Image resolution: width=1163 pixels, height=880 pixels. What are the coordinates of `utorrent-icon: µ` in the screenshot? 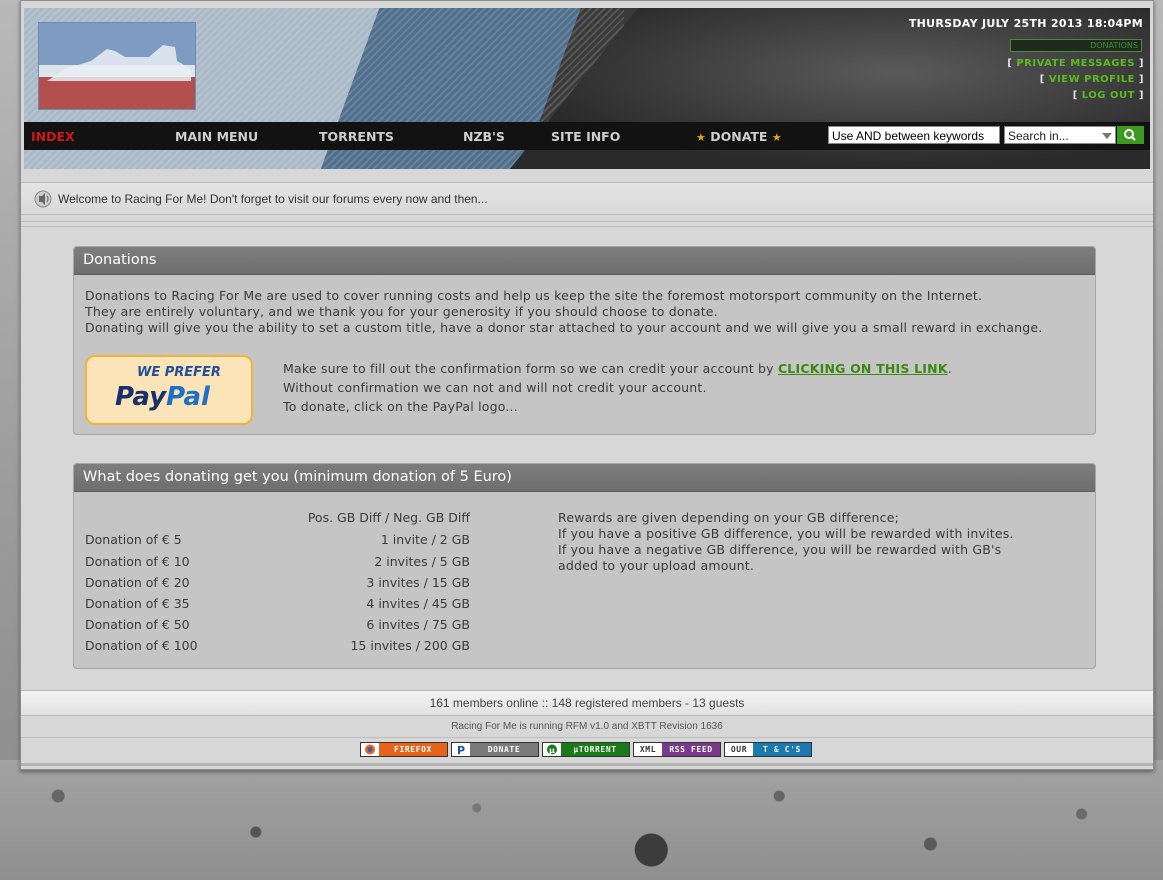 It's located at (552, 749).